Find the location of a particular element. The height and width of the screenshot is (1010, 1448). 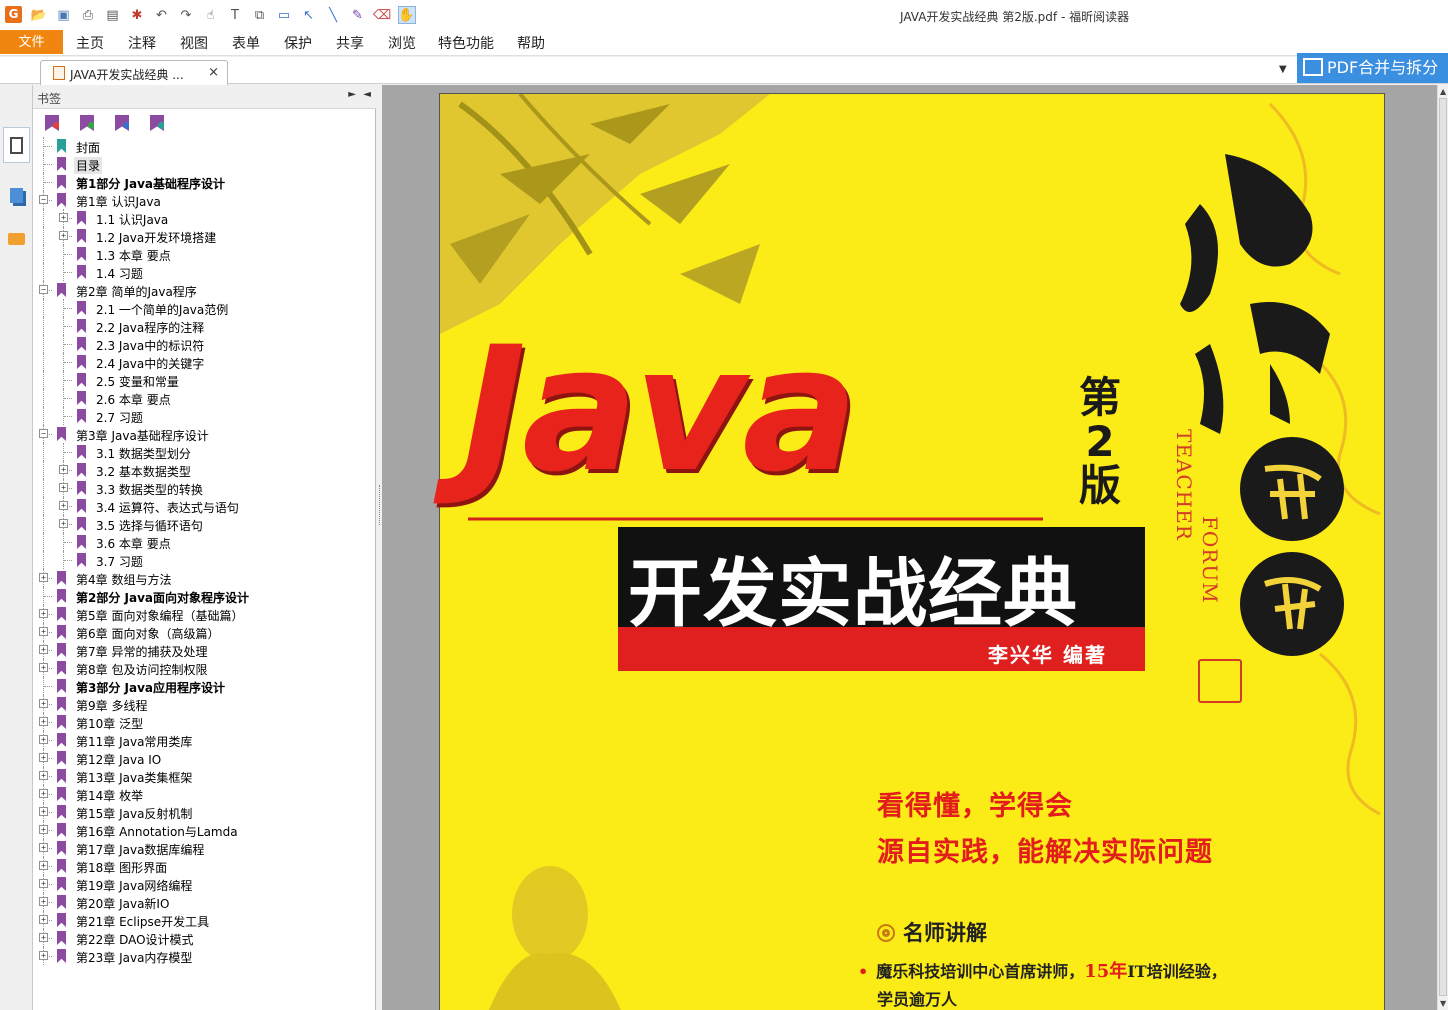

bookmark-item: − 第2章 简单的Java程序 is located at coordinates (204, 290).